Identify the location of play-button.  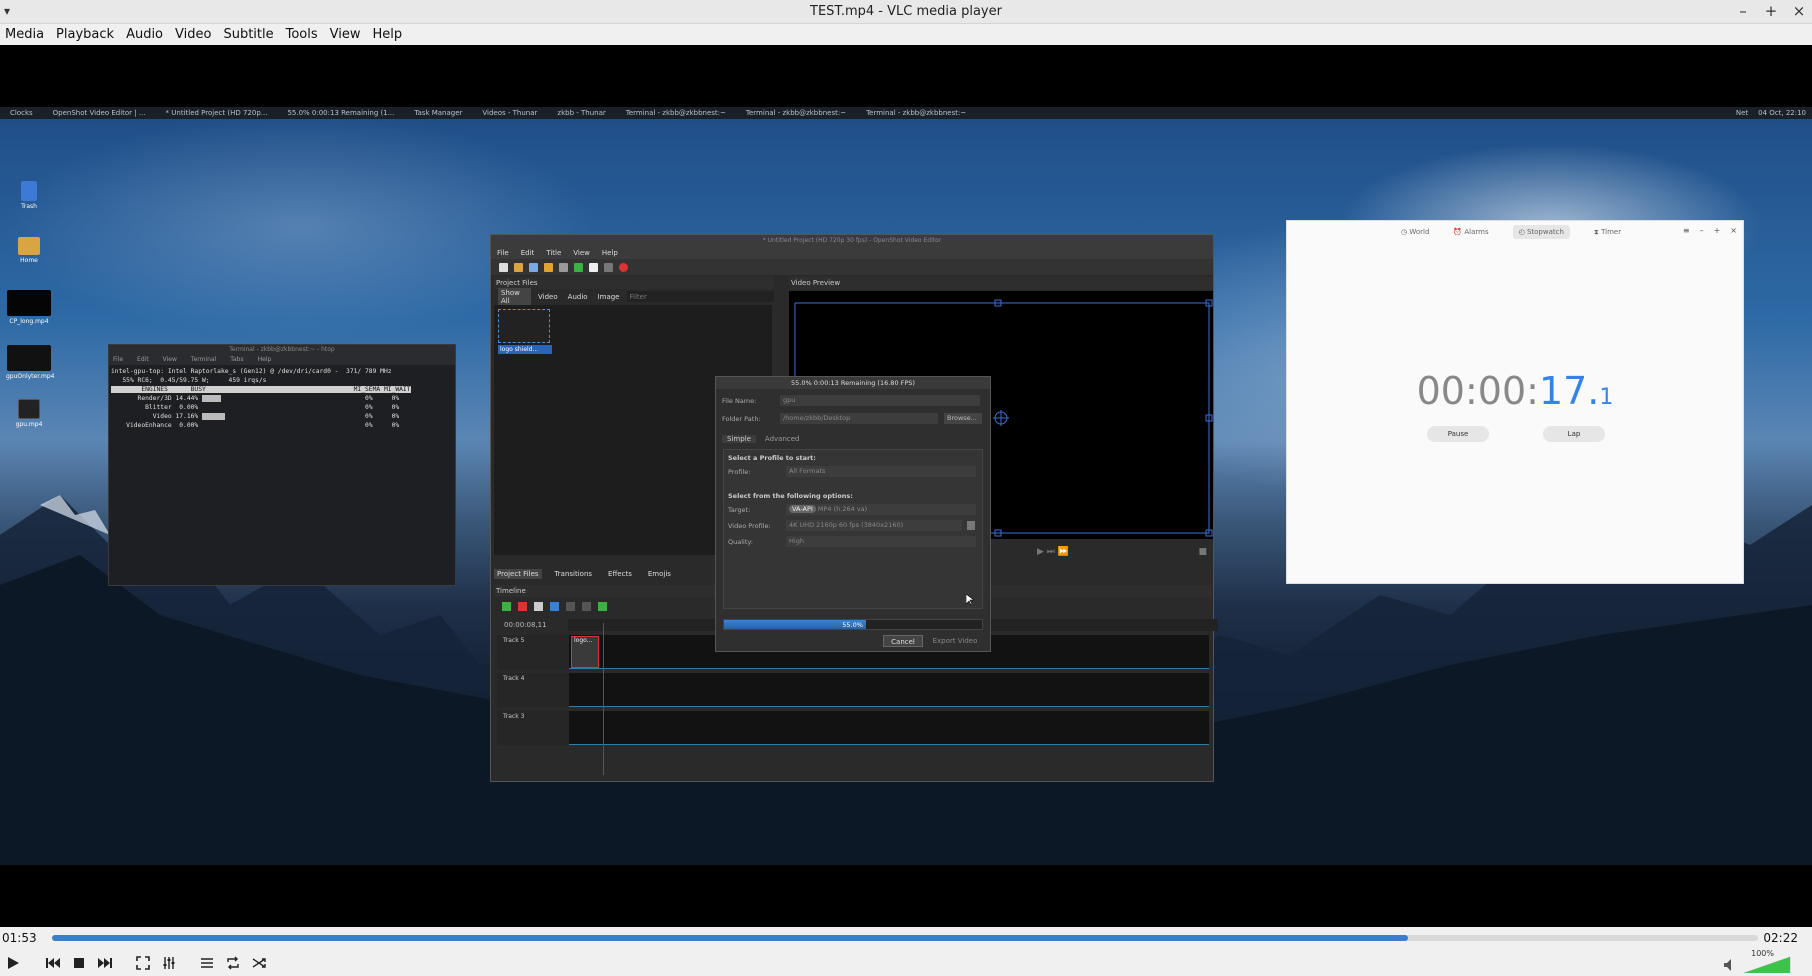
(13, 963).